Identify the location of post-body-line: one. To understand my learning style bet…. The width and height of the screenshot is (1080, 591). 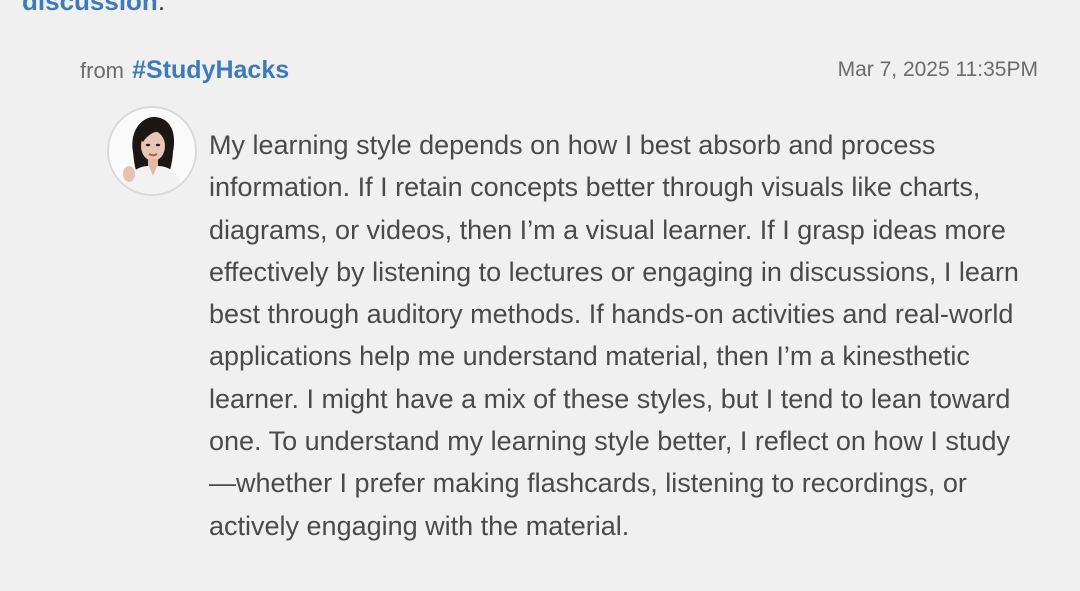
(609, 441).